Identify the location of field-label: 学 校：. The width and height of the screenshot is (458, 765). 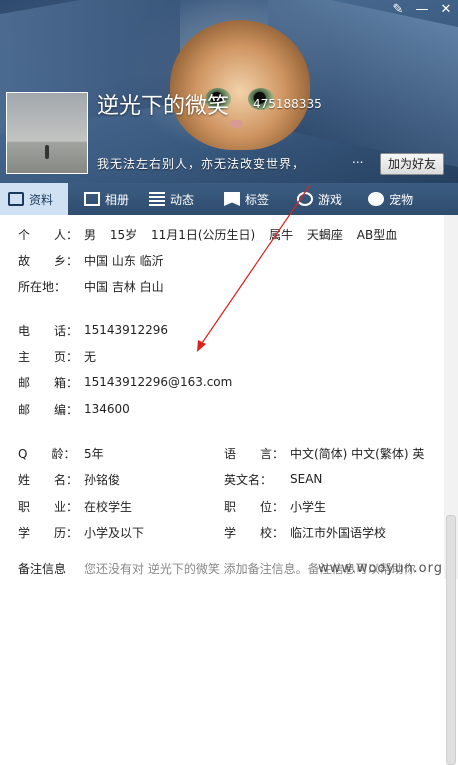
(254, 532).